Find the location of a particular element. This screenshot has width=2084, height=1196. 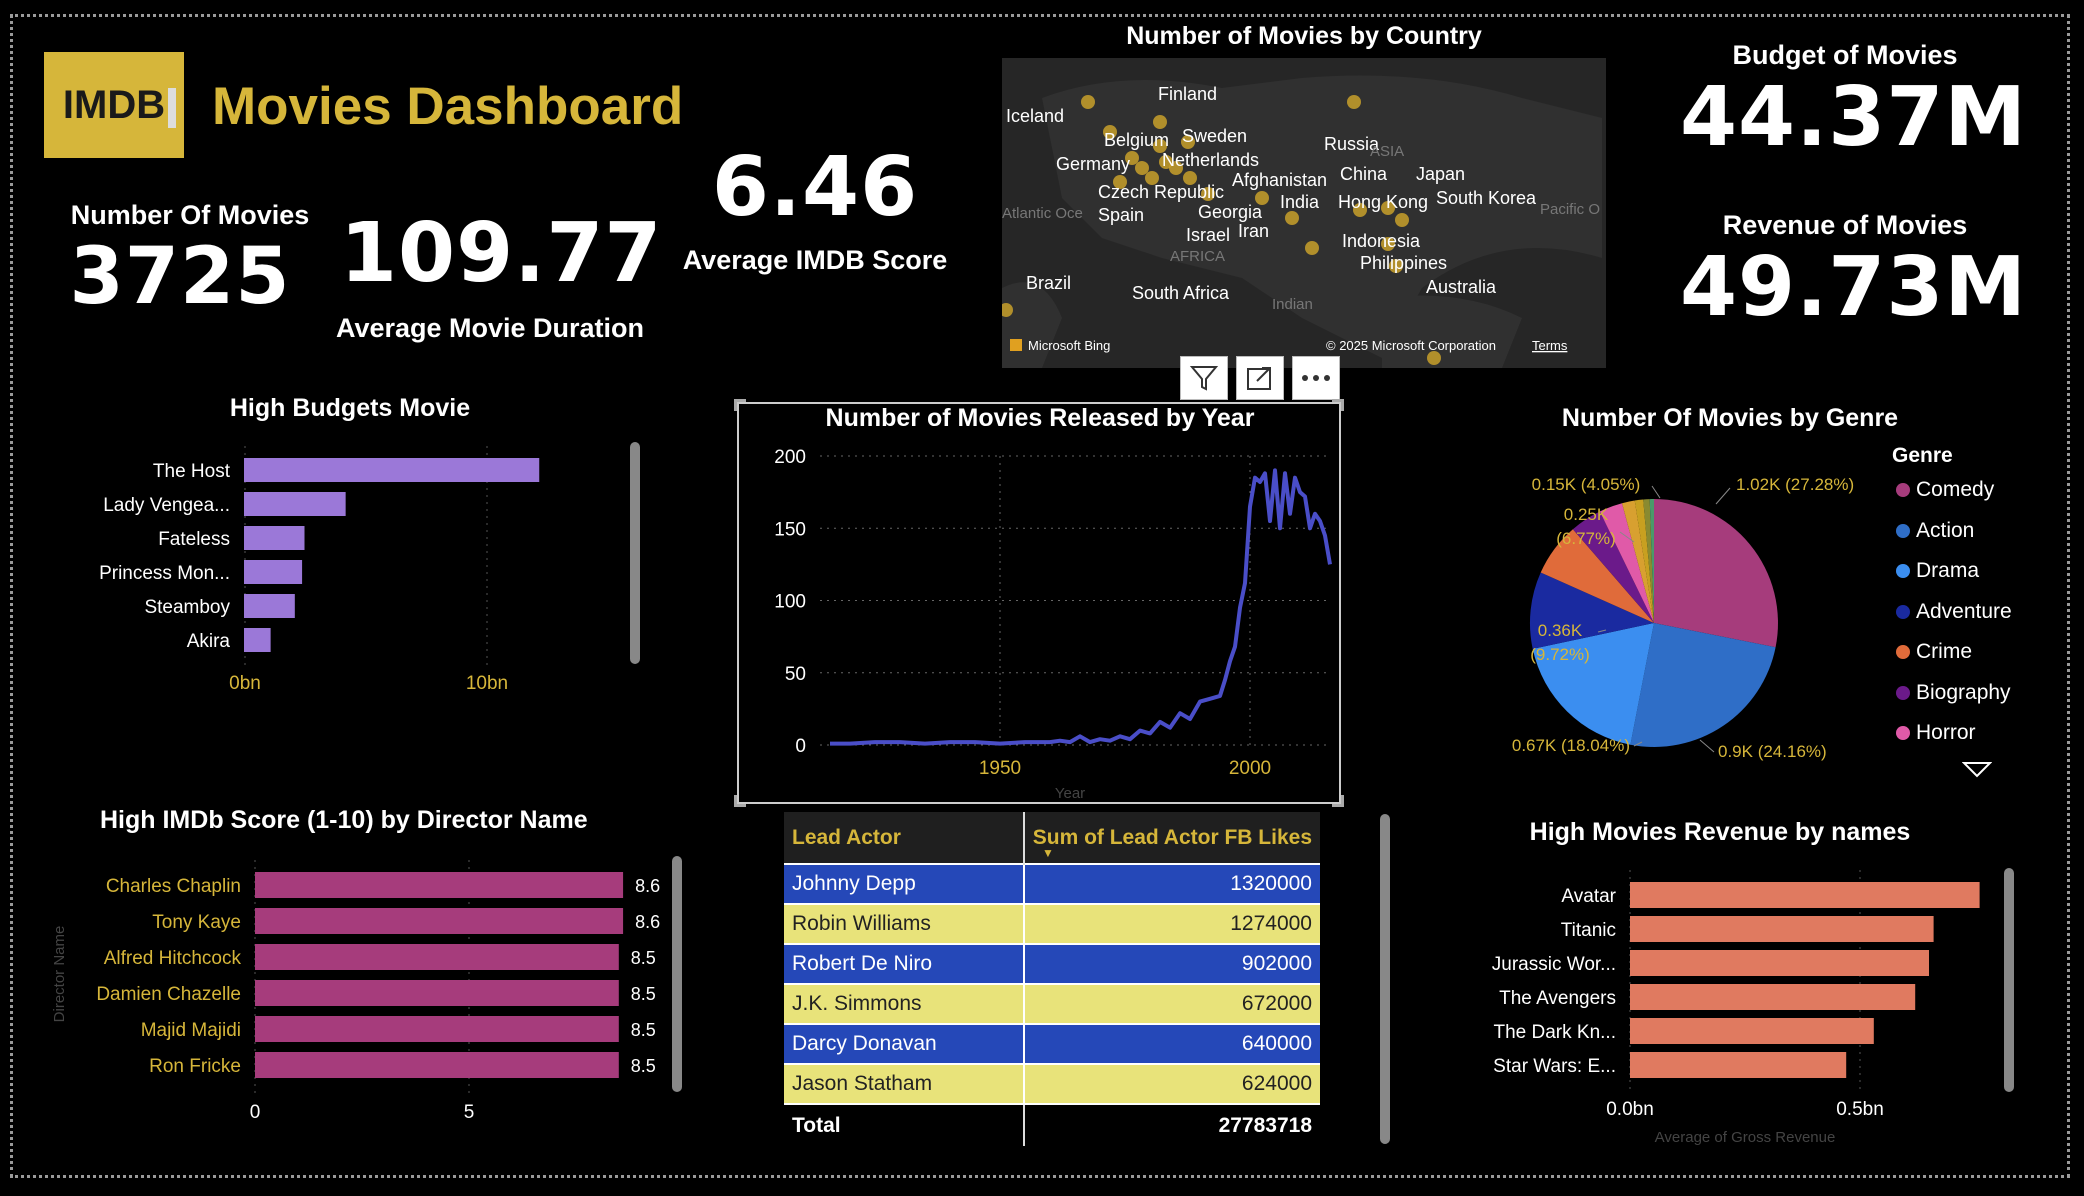

cell-fb-likes: 672000 is located at coordinates (1276, 1003).